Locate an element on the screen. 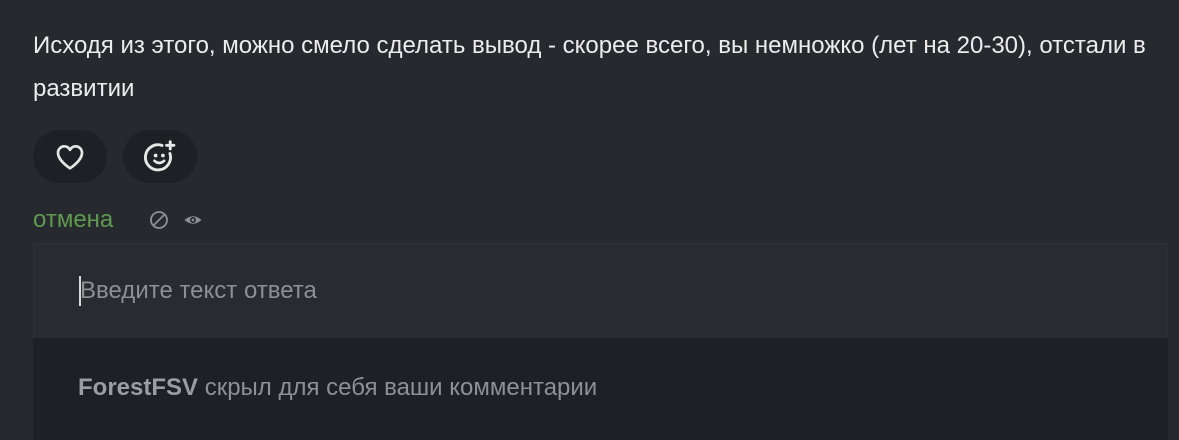  cancel-button: отмена is located at coordinates (73, 220).